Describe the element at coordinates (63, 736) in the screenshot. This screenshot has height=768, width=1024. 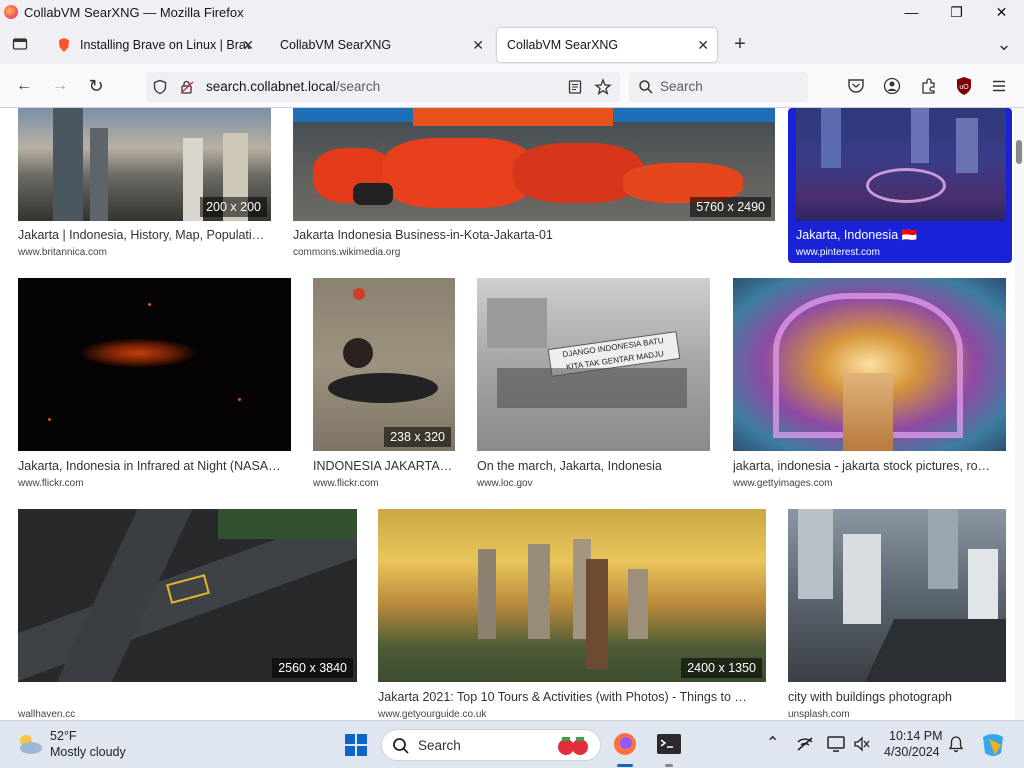
I see `weather-temperature: 52°F` at that location.